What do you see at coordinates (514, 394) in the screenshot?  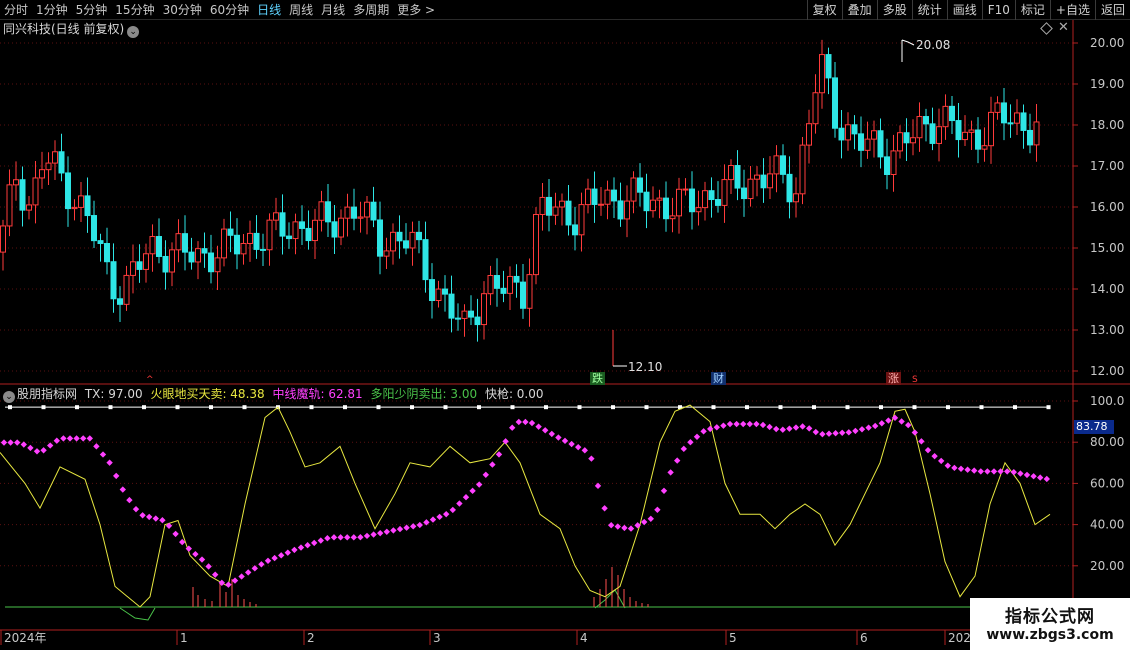 I see `indicator-field-4: 快枪: 0.00` at bounding box center [514, 394].